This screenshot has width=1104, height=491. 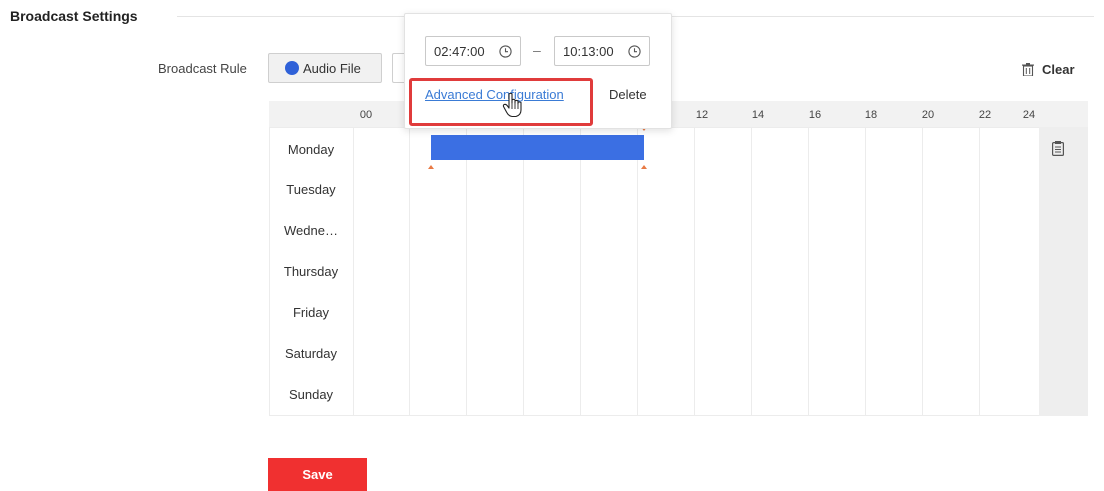 I want to click on section-title: Broadcast Settings, so click(x=74, y=16).